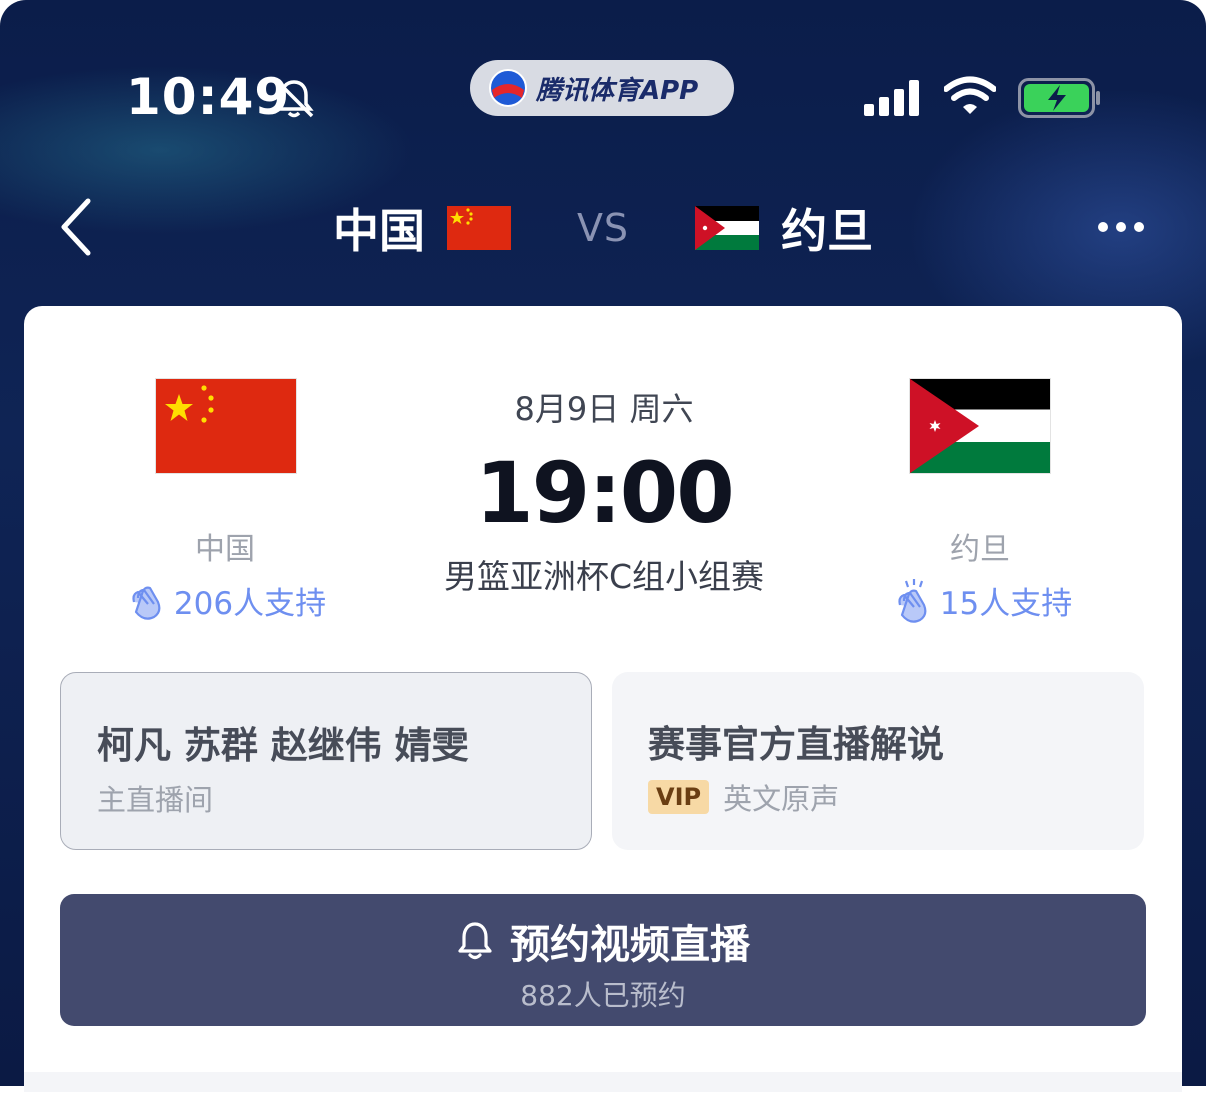 This screenshot has width=1206, height=1106. Describe the element at coordinates (250, 604) in the screenshot. I see `home-support-count: 206人支持` at that location.